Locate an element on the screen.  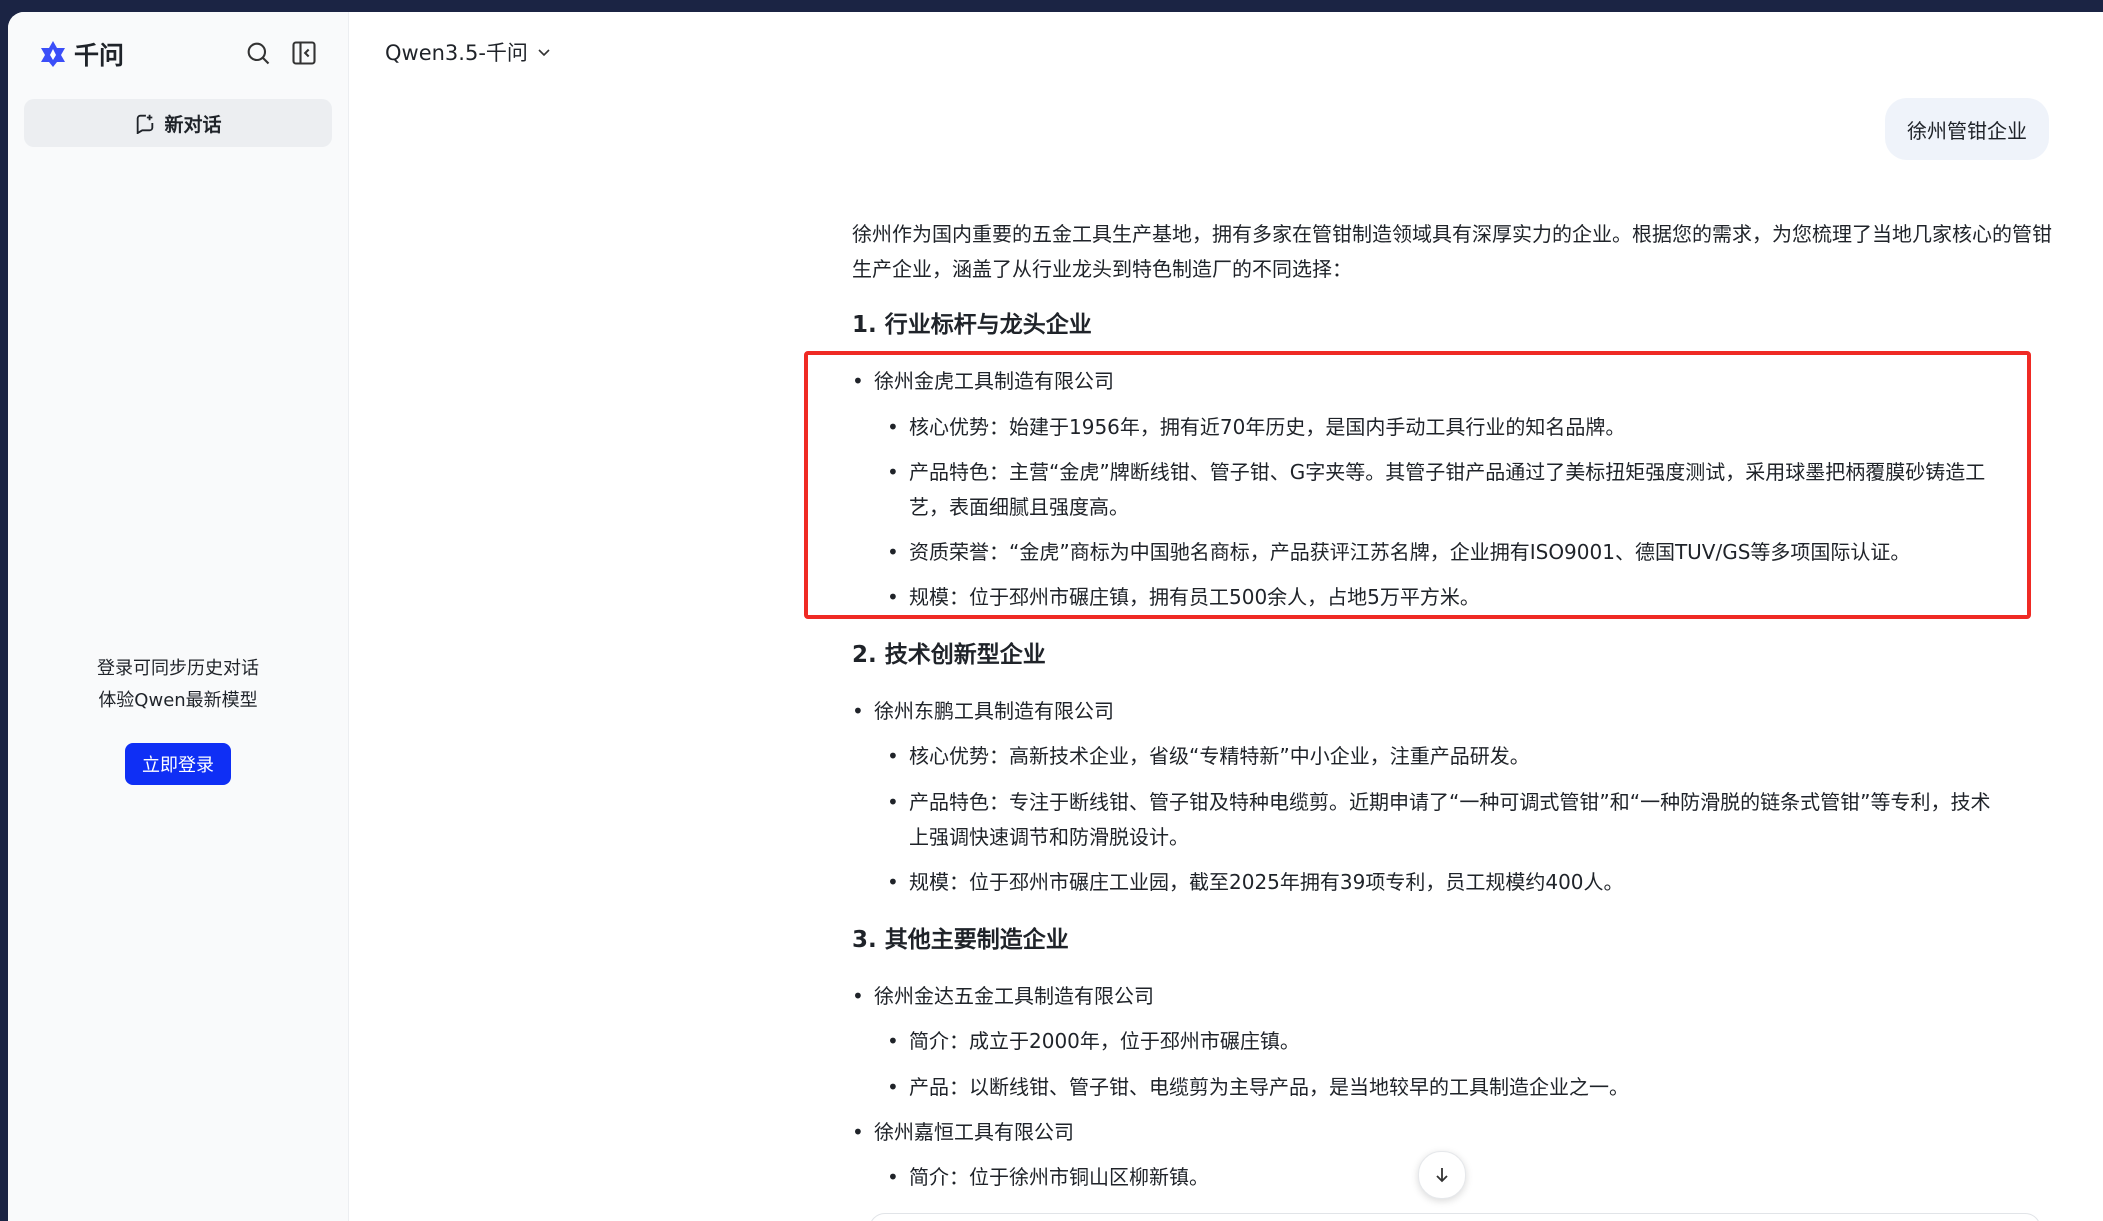
company-name: 徐州金达五金工具制造有限公司 is located at coordinates (1014, 996).